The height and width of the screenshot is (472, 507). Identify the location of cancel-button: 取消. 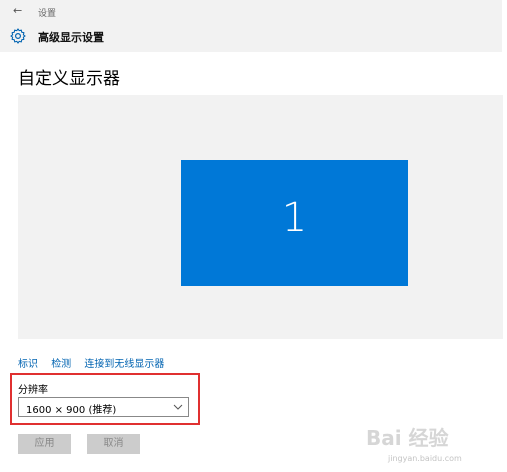
(113, 444).